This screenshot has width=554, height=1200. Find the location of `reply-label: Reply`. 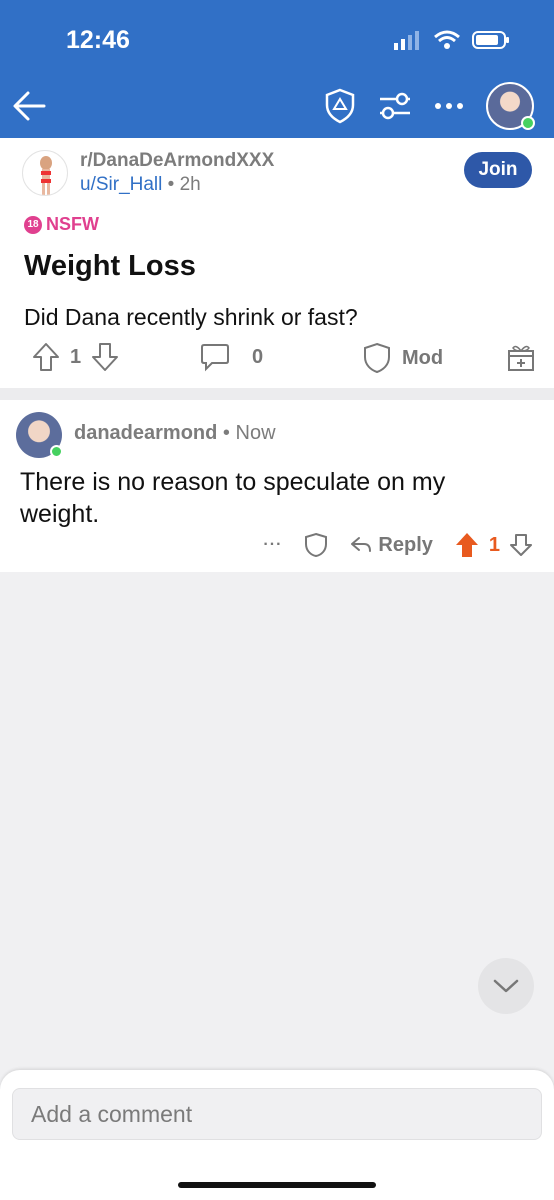

reply-label: Reply is located at coordinates (405, 544).